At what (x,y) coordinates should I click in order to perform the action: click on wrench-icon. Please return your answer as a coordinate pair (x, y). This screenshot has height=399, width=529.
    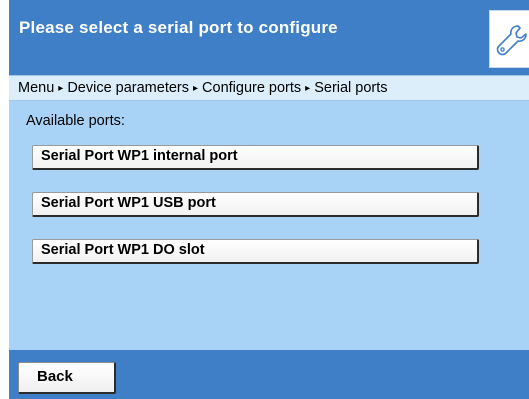
    Looking at the image, I should click on (511, 40).